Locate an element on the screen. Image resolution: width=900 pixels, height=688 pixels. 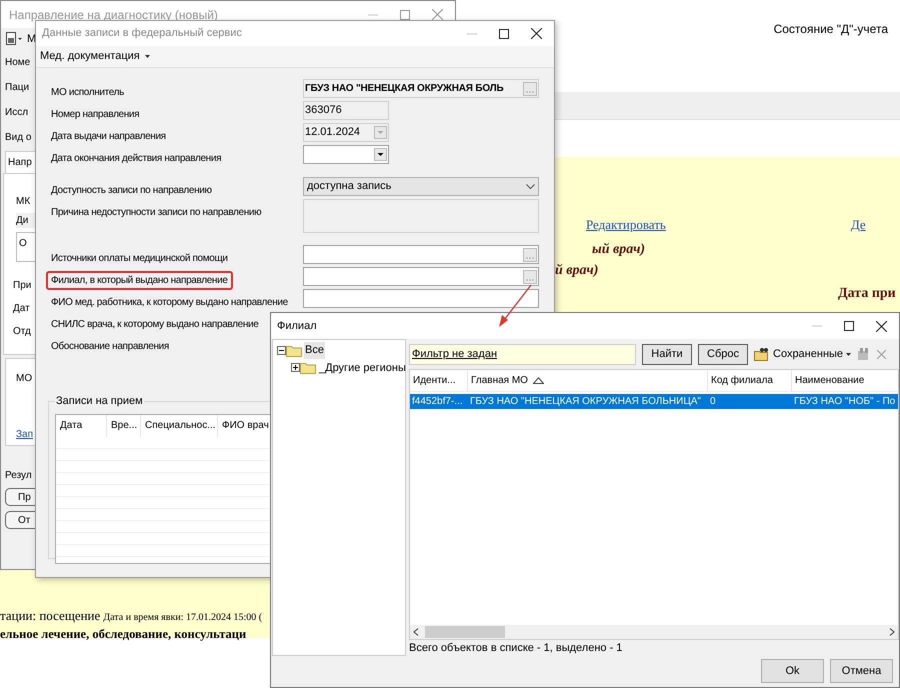
edit-link: Редактировать is located at coordinates (626, 224).